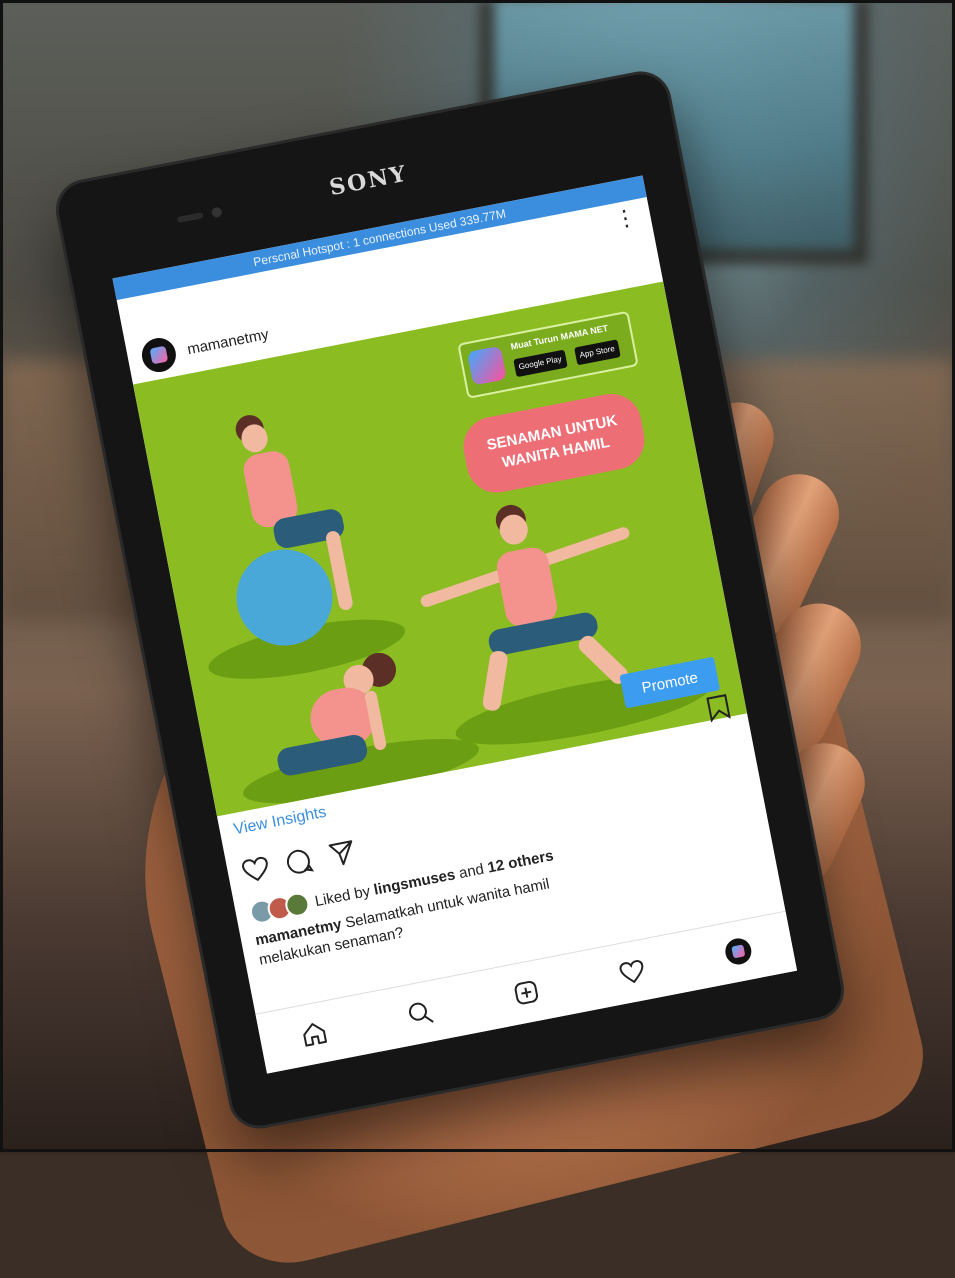 This screenshot has height=1278, width=955. What do you see at coordinates (520, 861) in the screenshot?
I see `liked-others: 12 others` at bounding box center [520, 861].